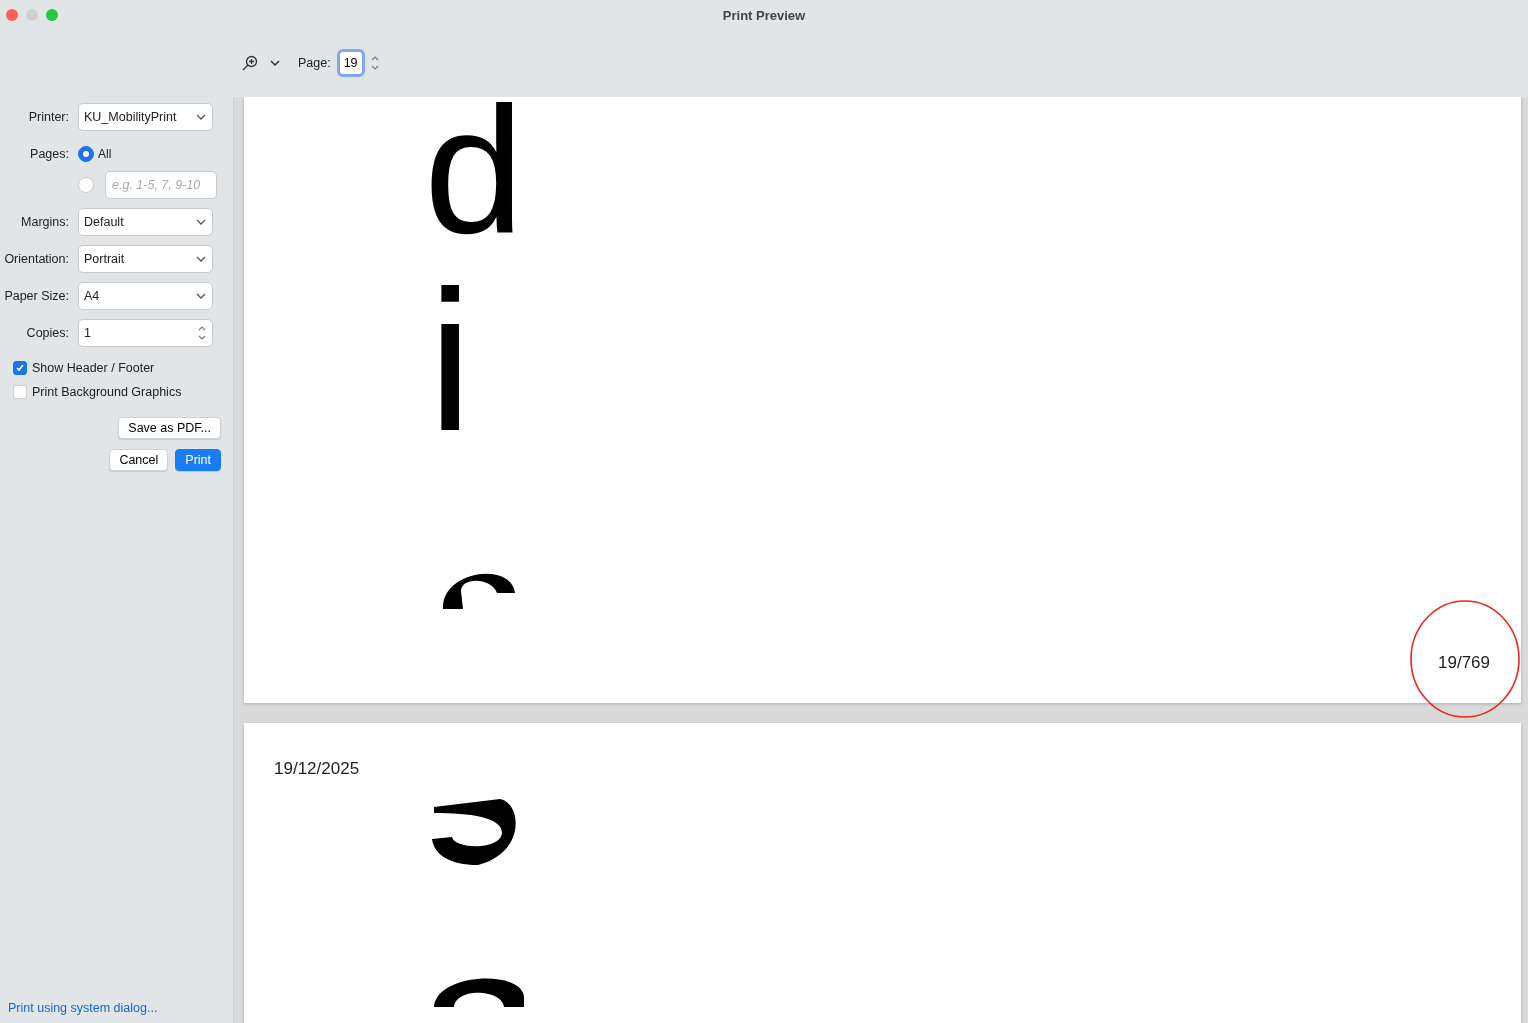 The height and width of the screenshot is (1023, 1528). I want to click on page-letter: d, so click(475, 179).